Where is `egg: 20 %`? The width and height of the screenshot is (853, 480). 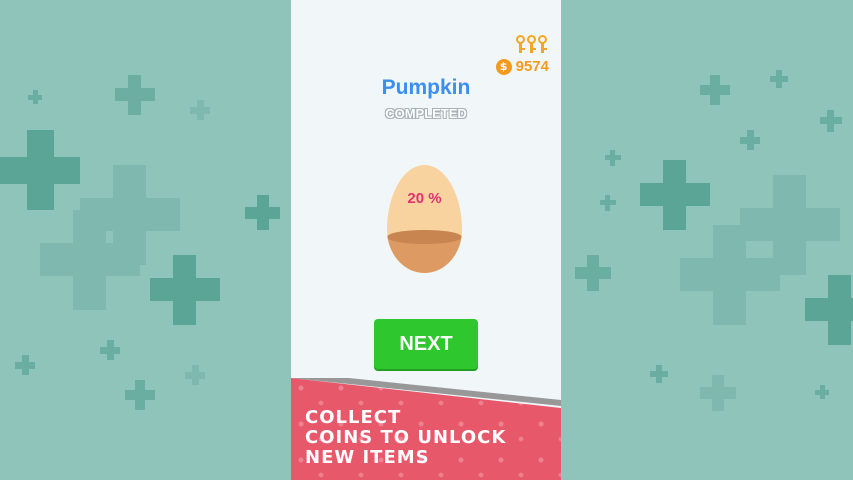
egg: 20 % is located at coordinates (424, 219).